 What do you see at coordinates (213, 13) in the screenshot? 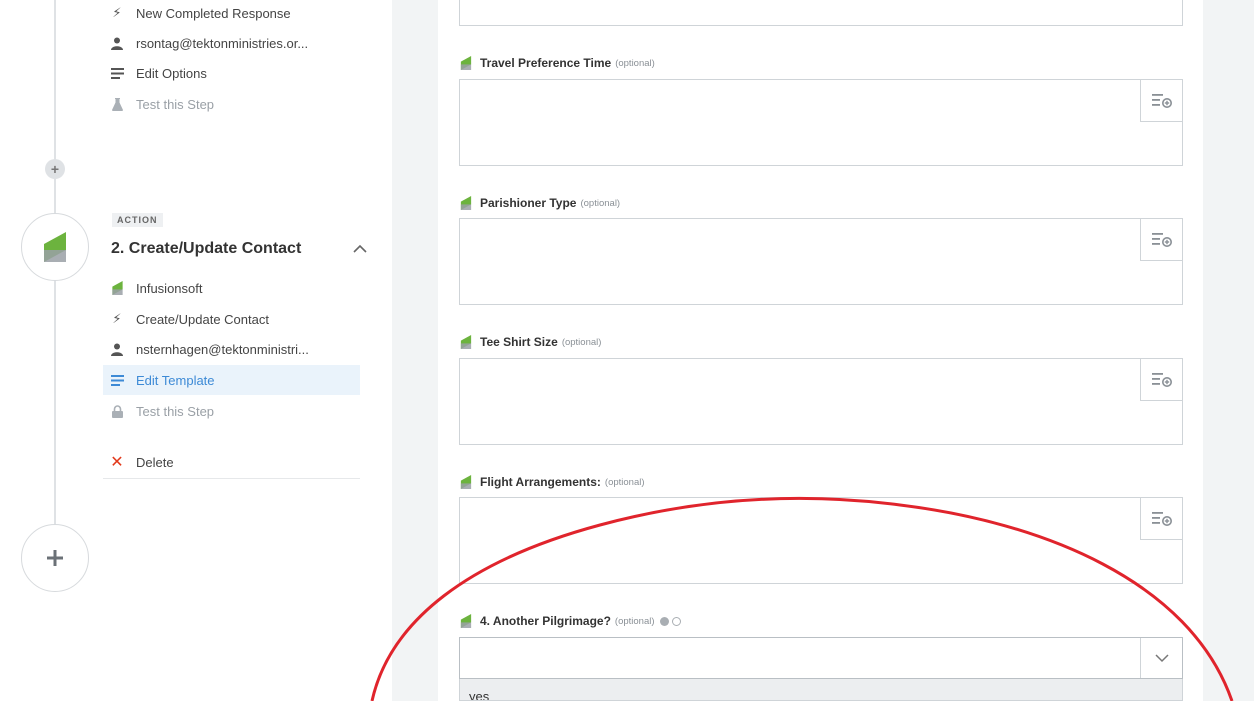
I see `sidebar-item-label: New Completed Response` at bounding box center [213, 13].